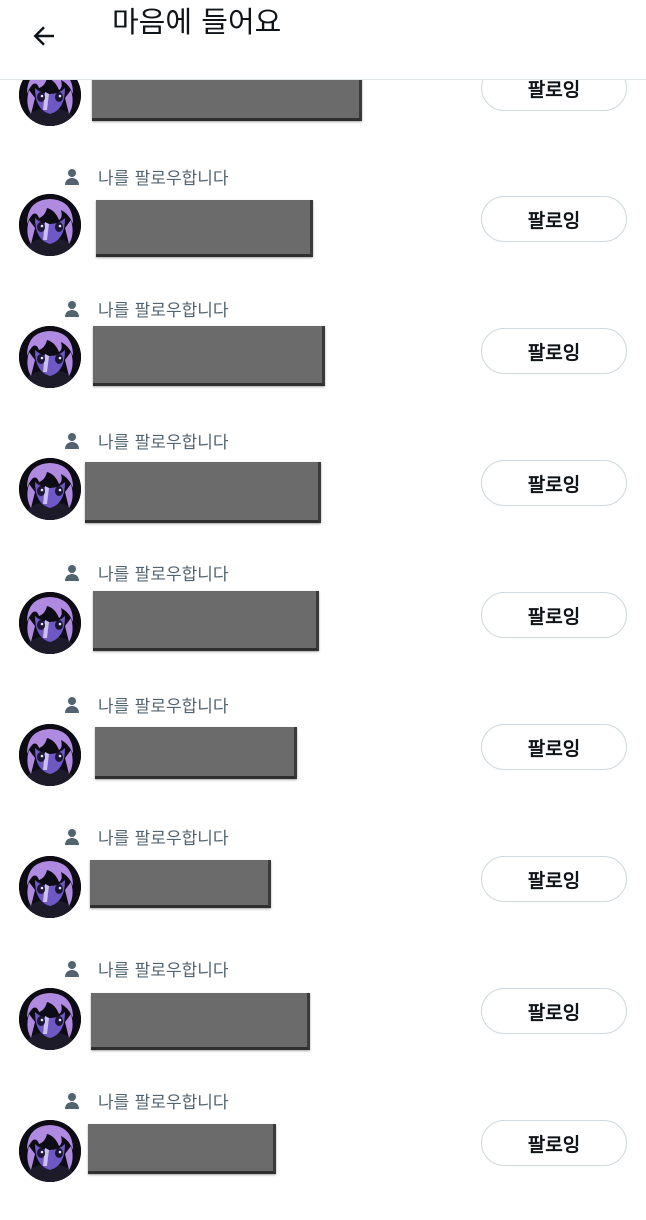 The image size is (646, 1220). I want to click on arrow-left-icon, so click(43, 36).